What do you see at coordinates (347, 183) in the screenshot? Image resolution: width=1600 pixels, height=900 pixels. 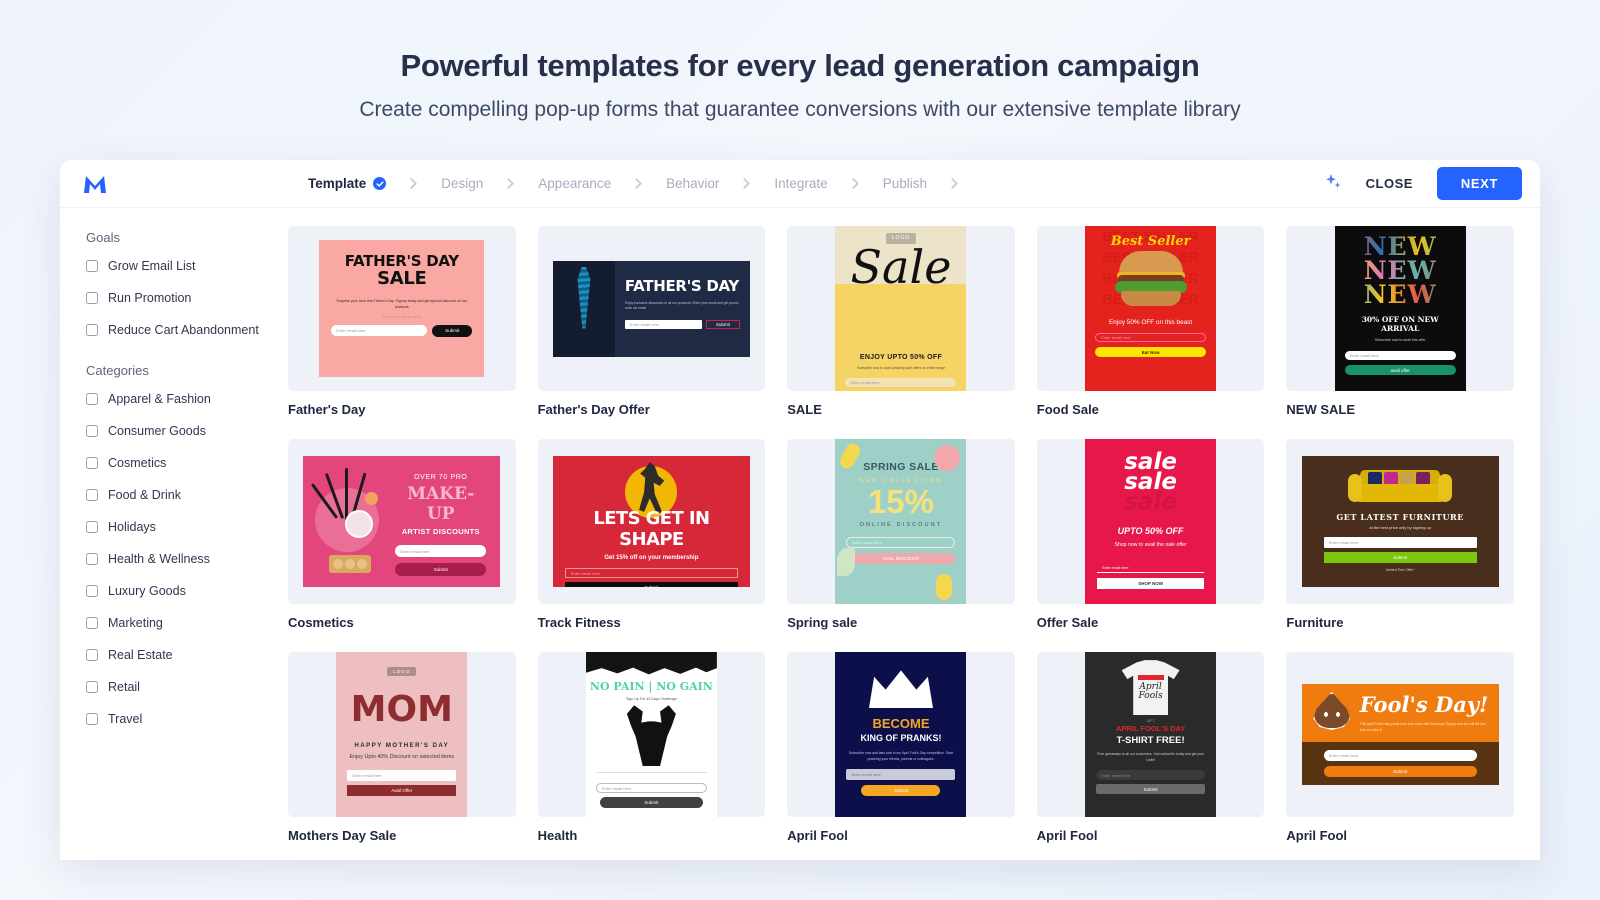 I see `wizard-step-template: Template` at bounding box center [347, 183].